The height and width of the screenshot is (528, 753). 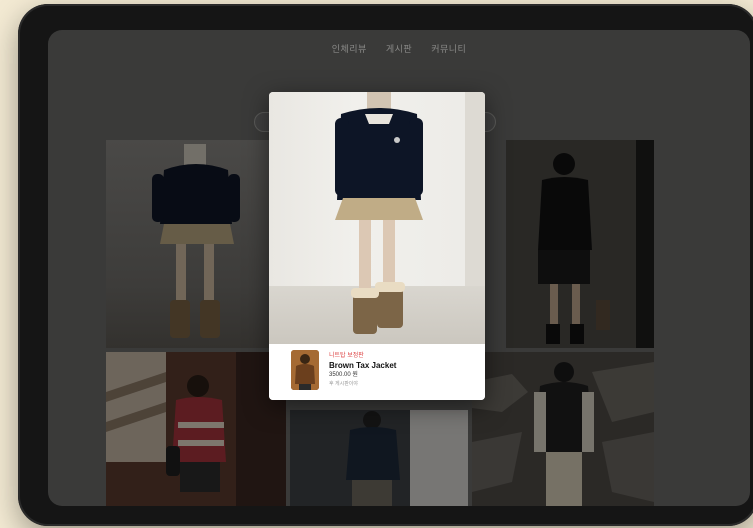 I want to click on nav-item-board: 게시판, so click(x=399, y=49).